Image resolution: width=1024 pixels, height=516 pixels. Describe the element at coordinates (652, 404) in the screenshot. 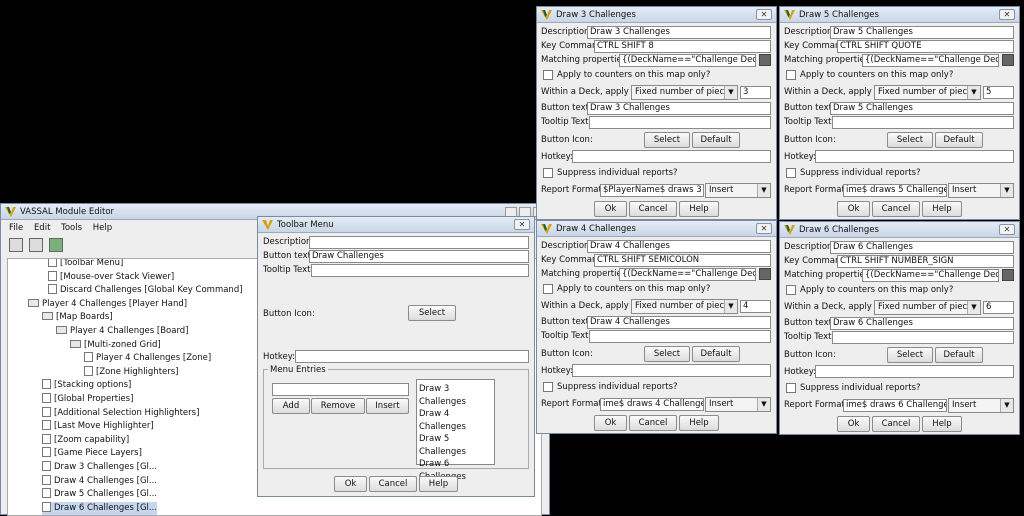

I see `report-format-field: ime$ draws 4 Challenges.` at that location.